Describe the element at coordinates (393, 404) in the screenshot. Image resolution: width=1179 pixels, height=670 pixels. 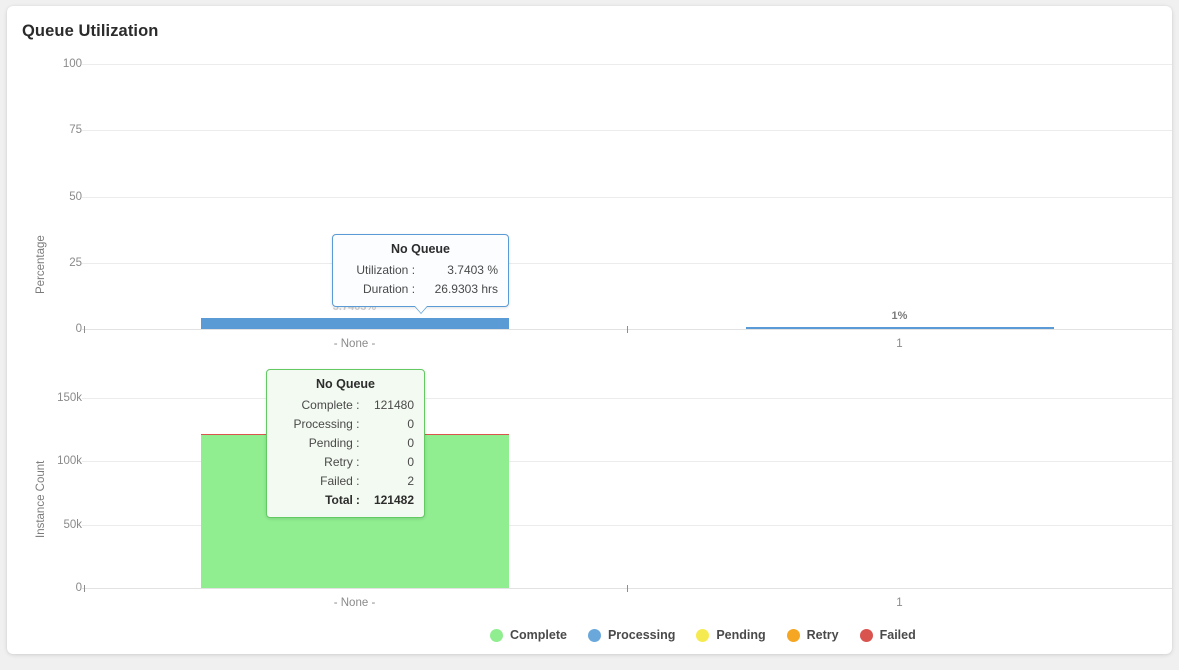
I see `tooltip-row-value: 121480` at that location.